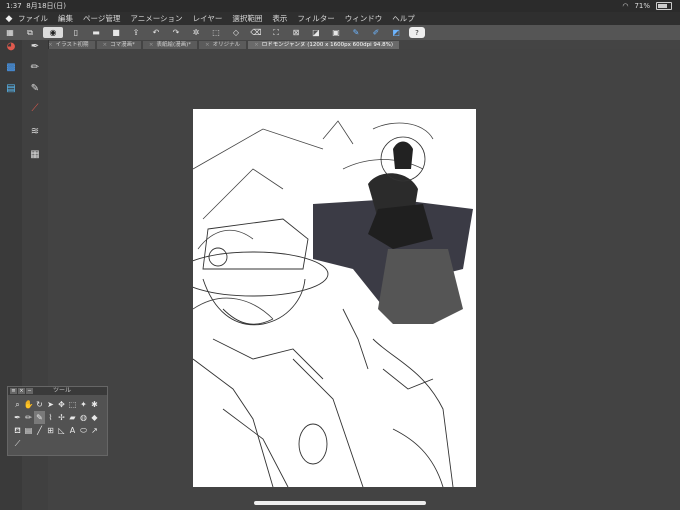 This screenshot has width=680, height=510. I want to click on battery-icon, so click(664, 6).